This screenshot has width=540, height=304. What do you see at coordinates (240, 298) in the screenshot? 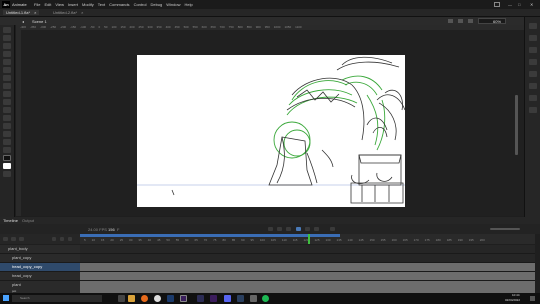
I see `steam-icon` at bounding box center [240, 298].